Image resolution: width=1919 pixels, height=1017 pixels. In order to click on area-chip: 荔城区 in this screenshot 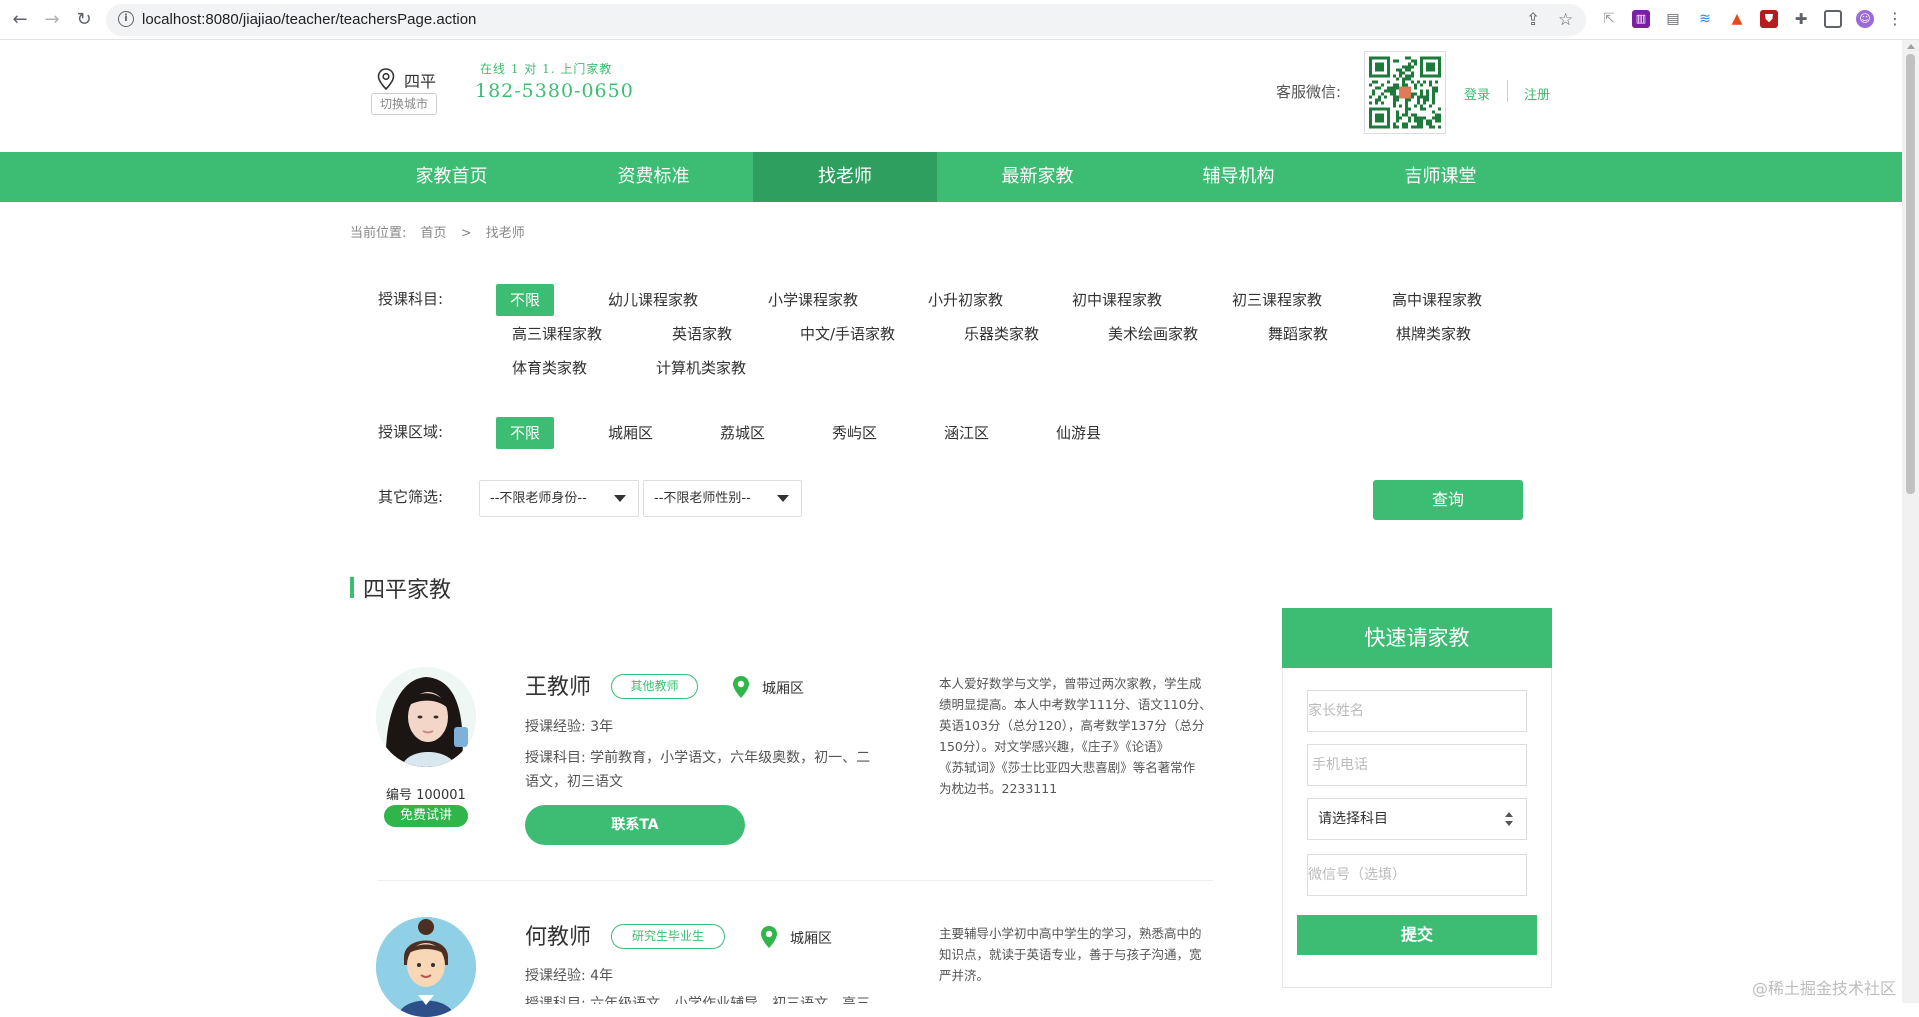, I will do `click(742, 433)`.